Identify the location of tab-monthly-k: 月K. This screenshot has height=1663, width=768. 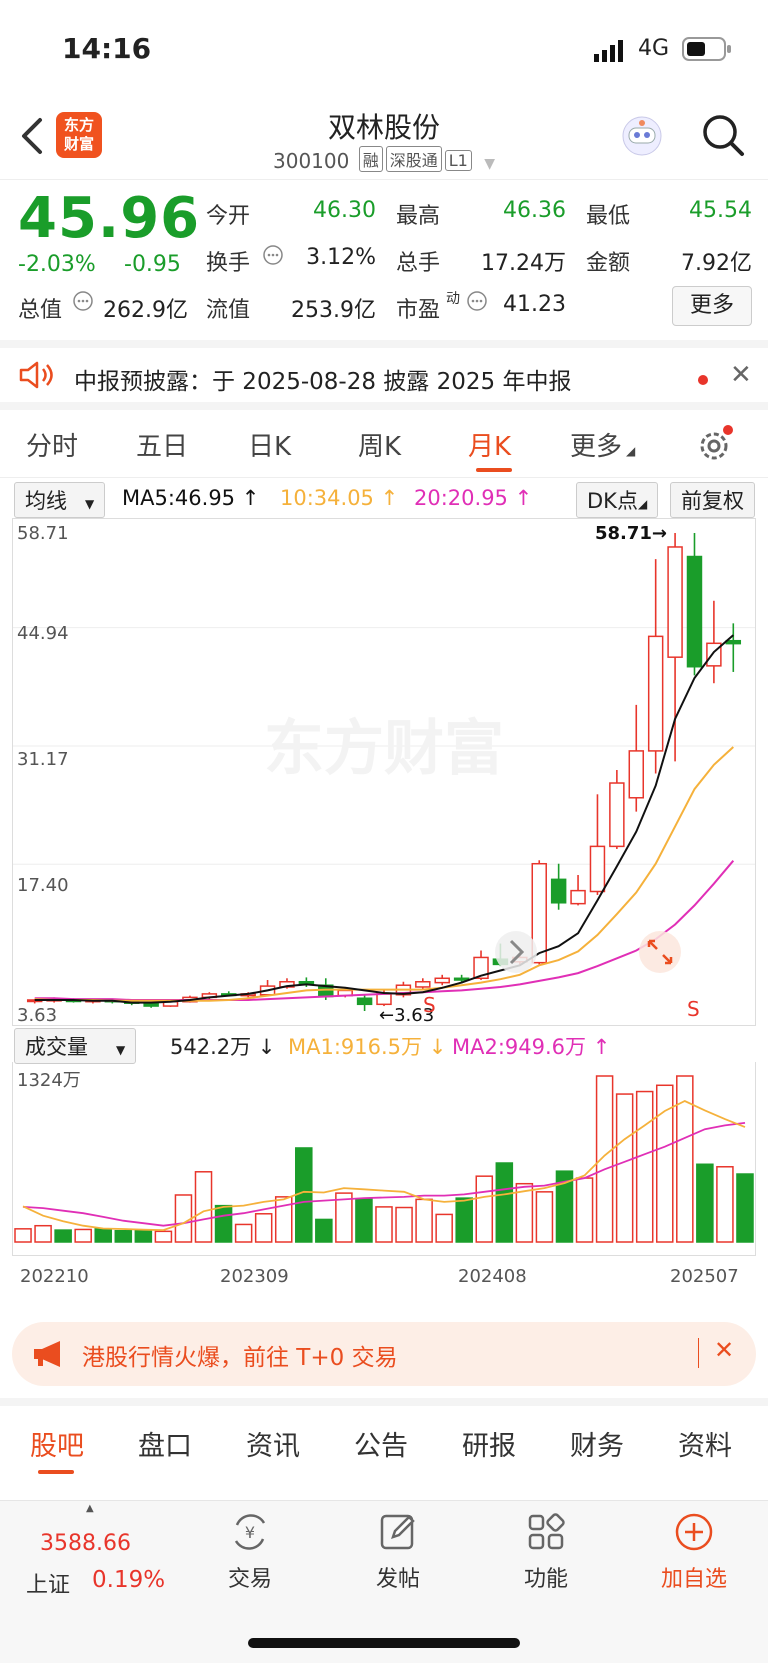
(489, 444).